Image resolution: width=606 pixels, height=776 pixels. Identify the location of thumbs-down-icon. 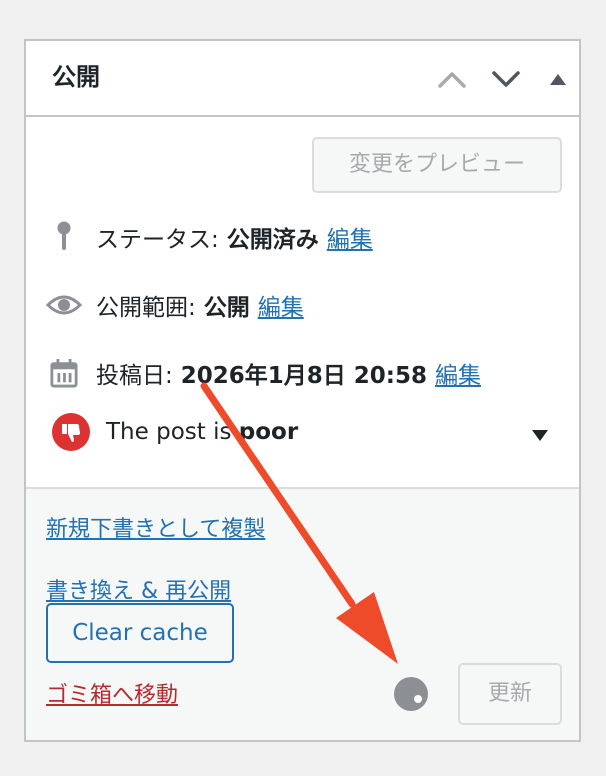
(71, 432).